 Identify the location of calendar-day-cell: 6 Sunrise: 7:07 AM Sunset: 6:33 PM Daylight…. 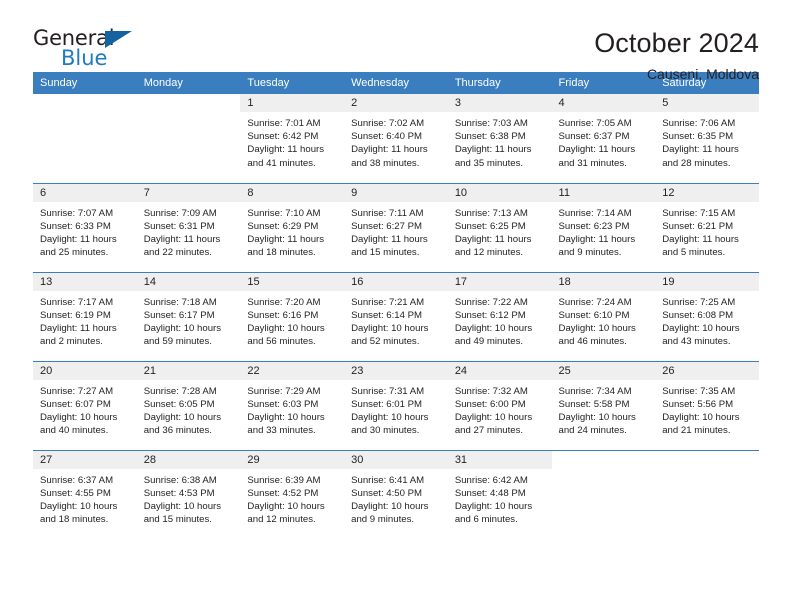
(85, 227).